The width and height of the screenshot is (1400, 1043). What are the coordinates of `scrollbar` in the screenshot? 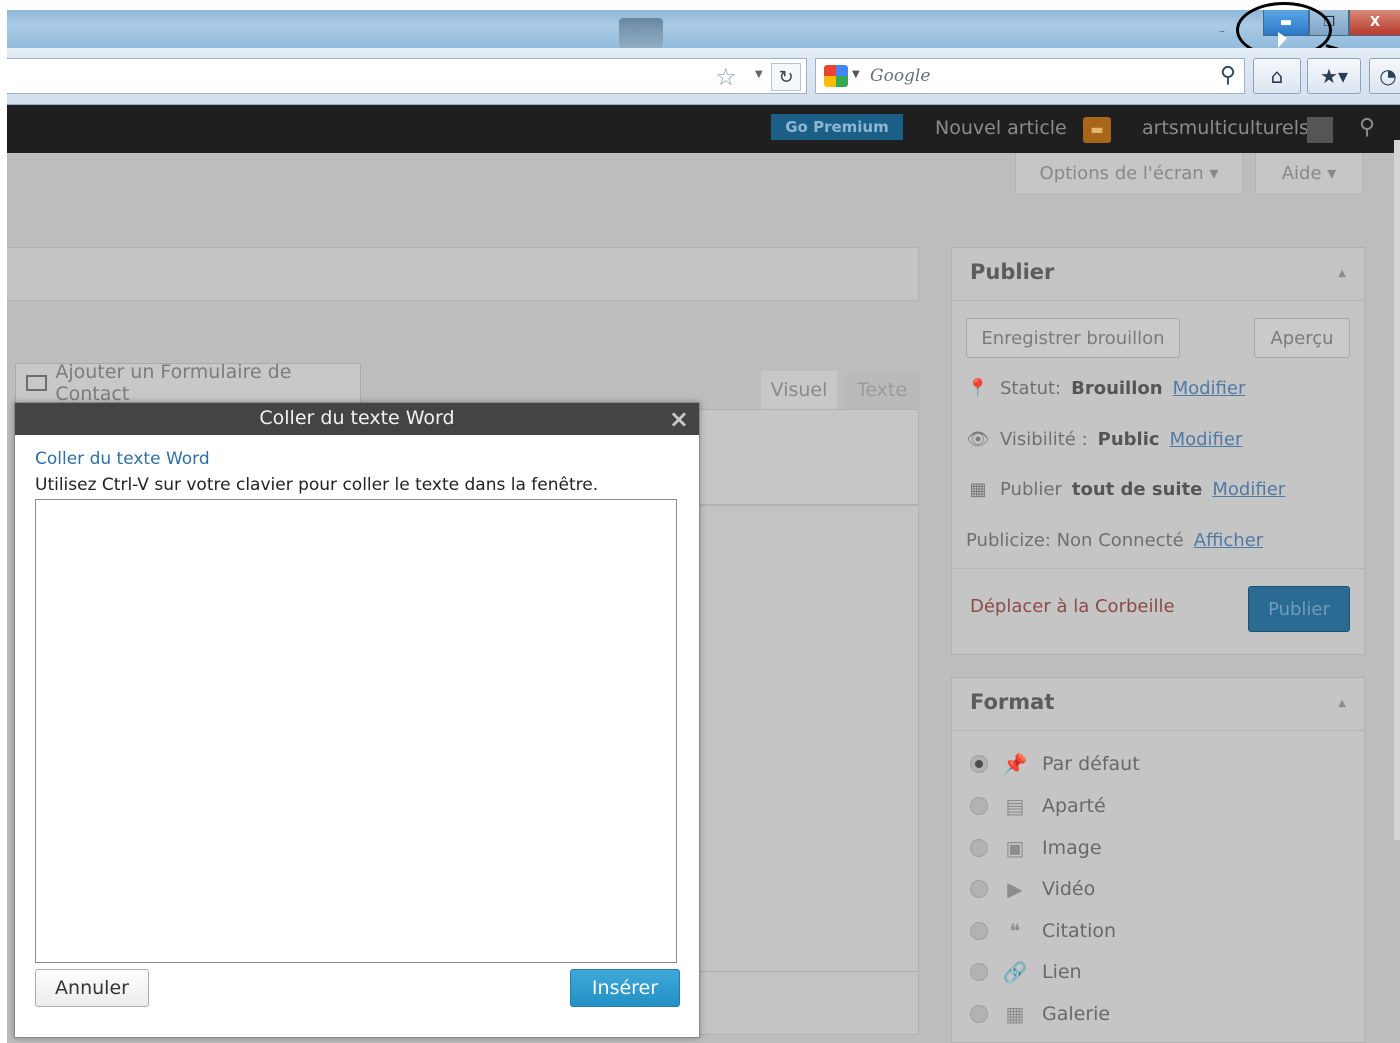 It's located at (1397, 490).